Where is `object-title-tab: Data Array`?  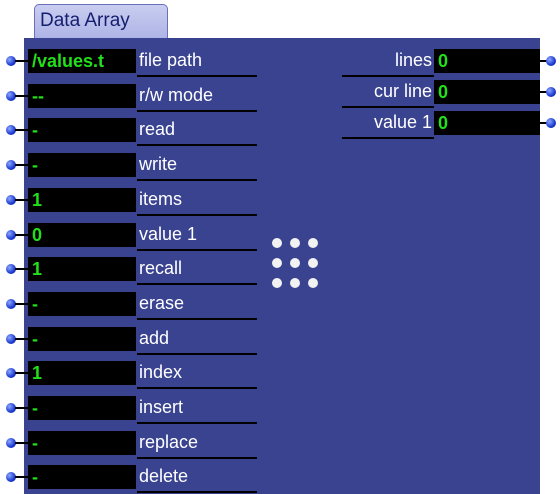
object-title-tab: Data Array is located at coordinates (101, 21).